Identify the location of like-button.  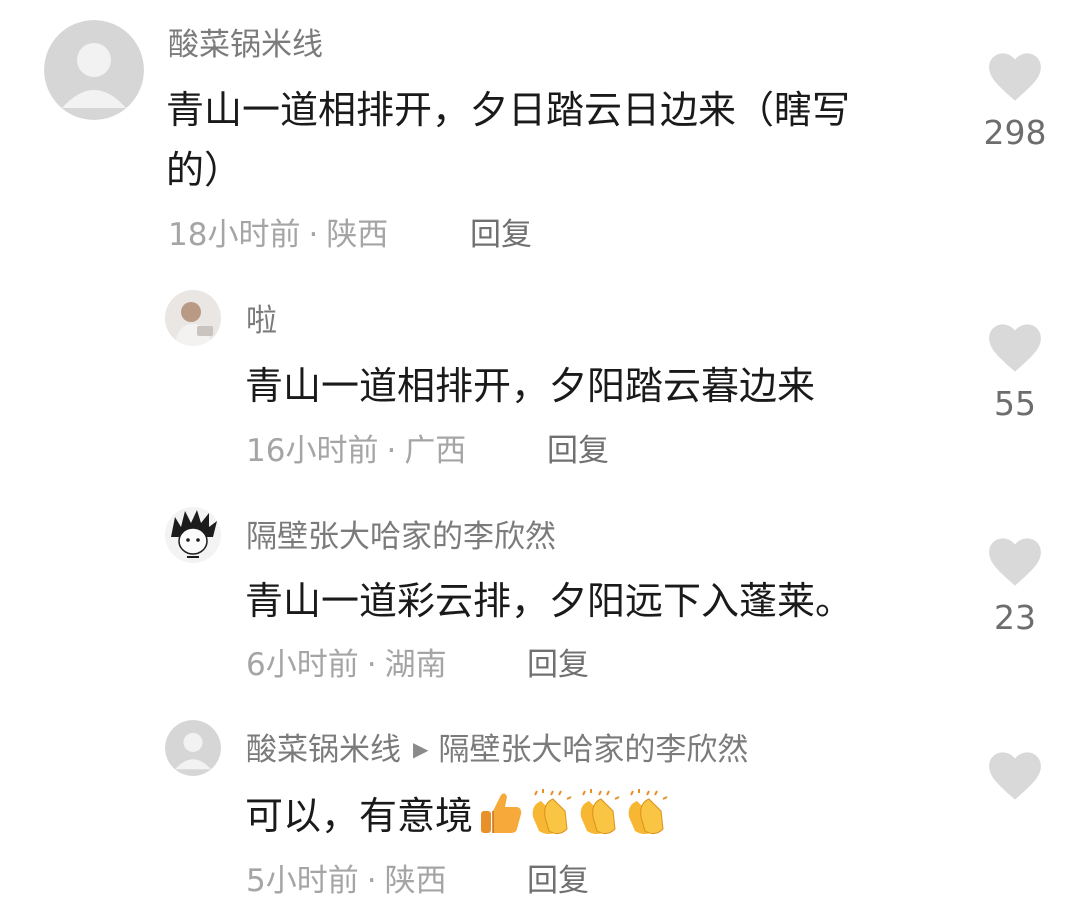
(1015, 783).